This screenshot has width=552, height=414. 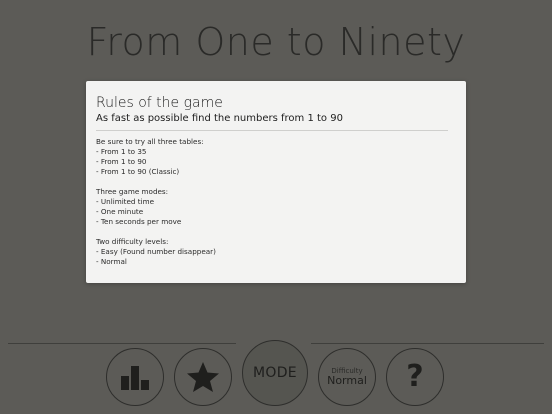 I want to click on rules-item: - Ten seconds per move, so click(x=139, y=221).